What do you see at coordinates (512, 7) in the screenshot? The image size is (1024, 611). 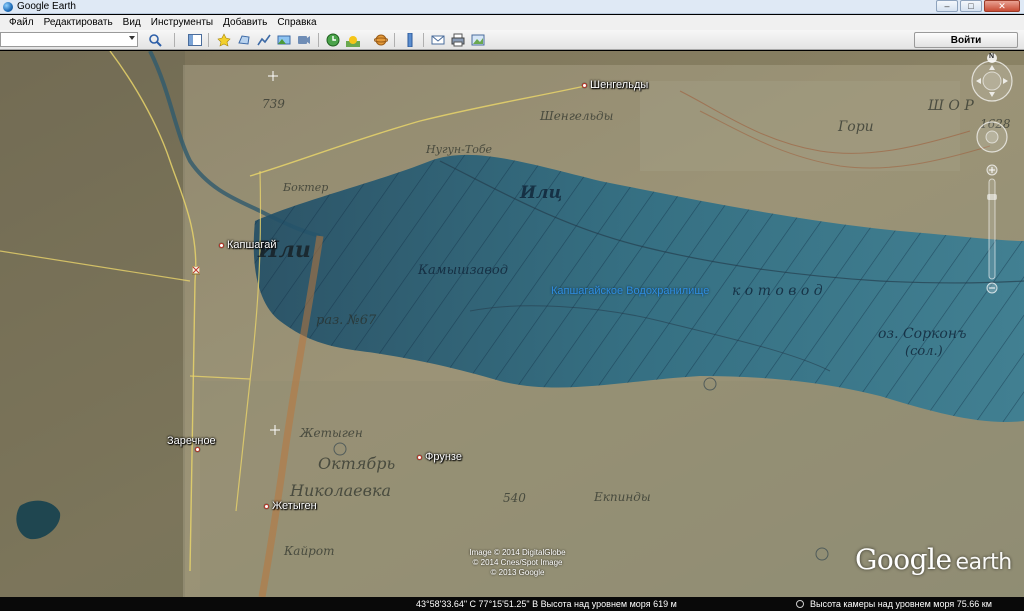 I see `title-bar: Google Earth ‒ □ ✕` at bounding box center [512, 7].